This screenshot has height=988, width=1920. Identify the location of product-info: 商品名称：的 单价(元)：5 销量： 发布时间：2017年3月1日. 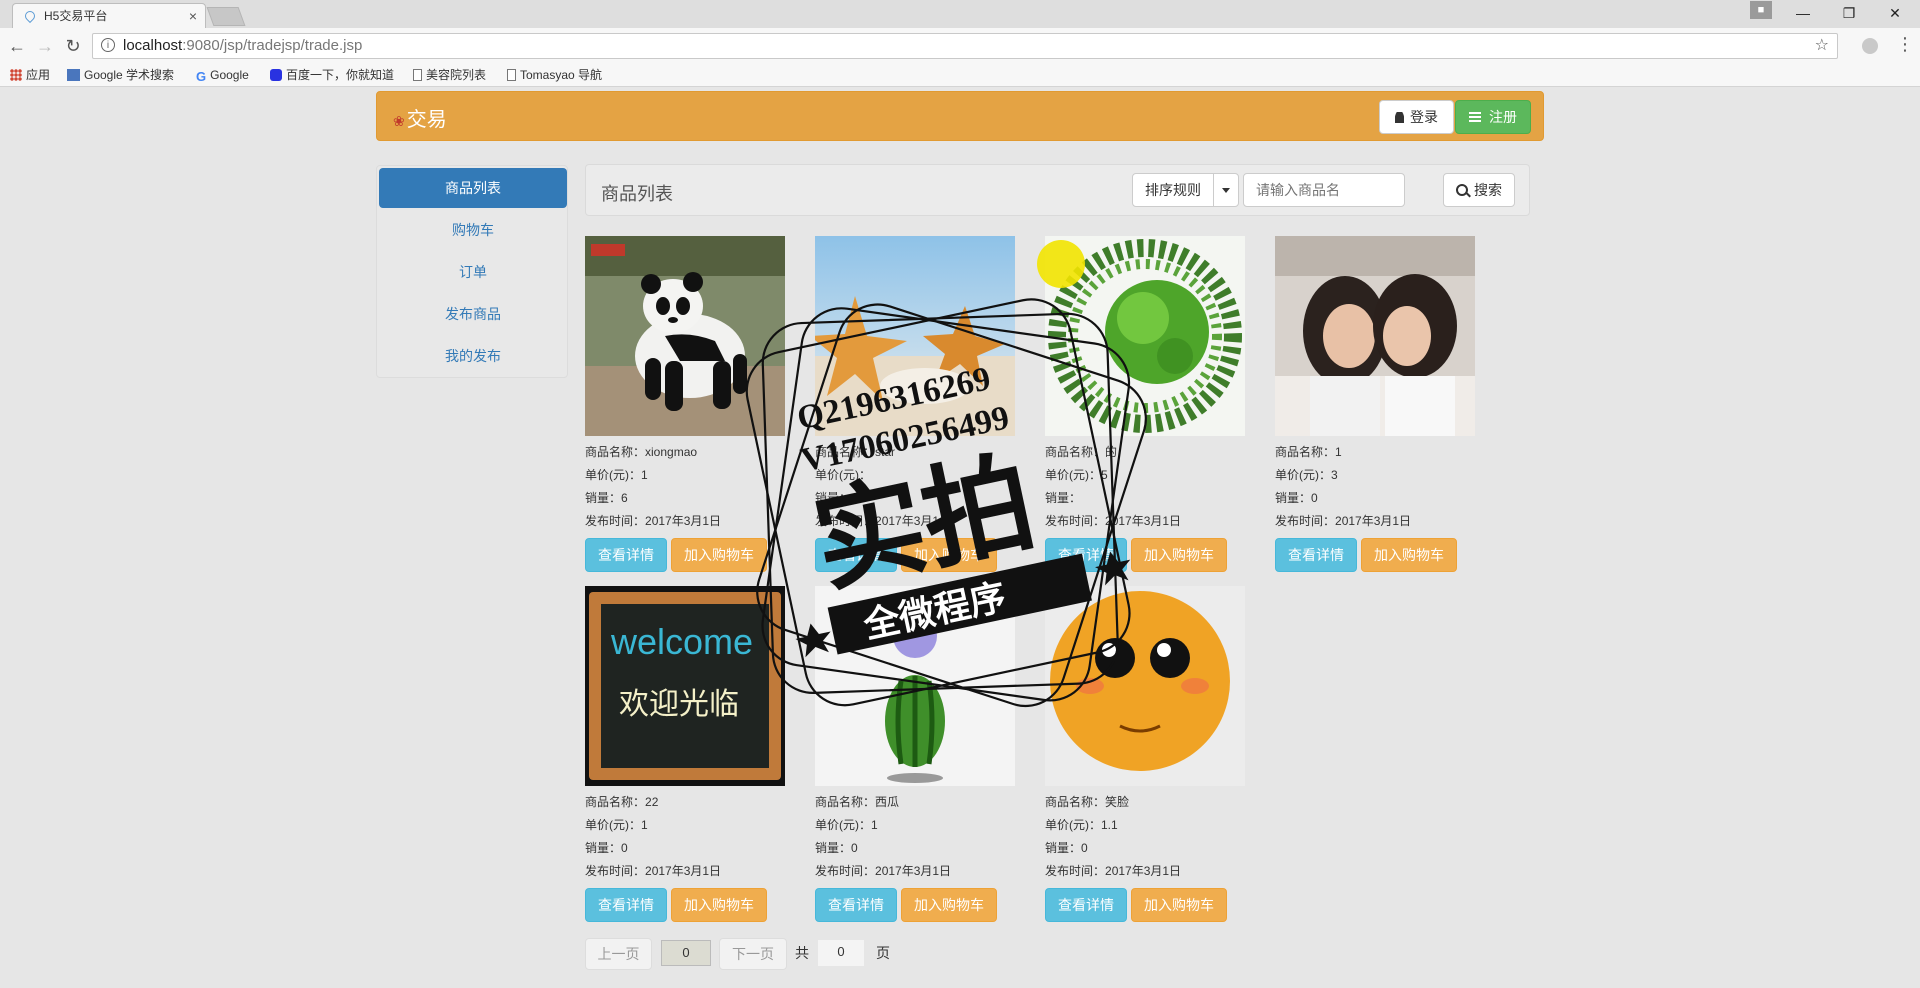
(1113, 486).